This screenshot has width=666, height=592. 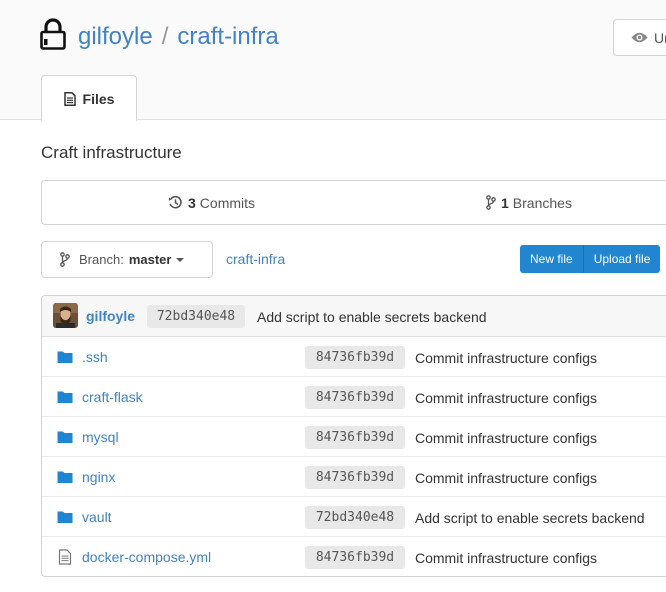 I want to click on file-name-link: .ssh, so click(x=95, y=357).